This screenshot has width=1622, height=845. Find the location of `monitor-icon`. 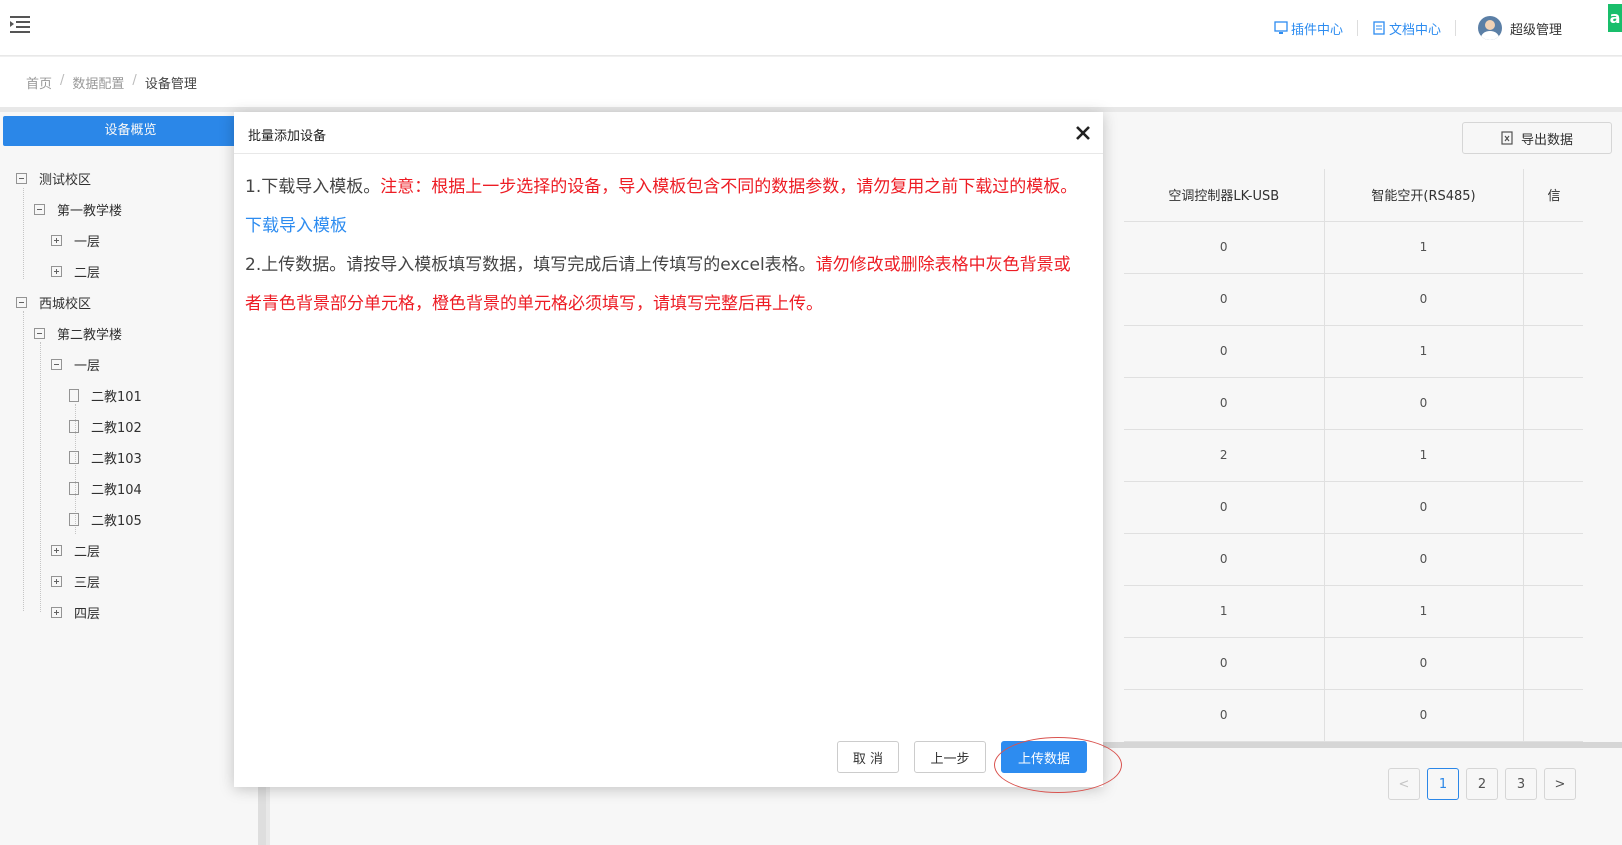

monitor-icon is located at coordinates (1281, 27).